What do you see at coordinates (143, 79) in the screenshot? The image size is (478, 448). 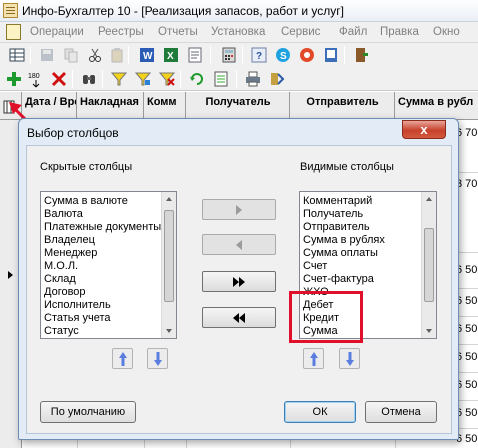 I see `filter-edit-icon` at bounding box center [143, 79].